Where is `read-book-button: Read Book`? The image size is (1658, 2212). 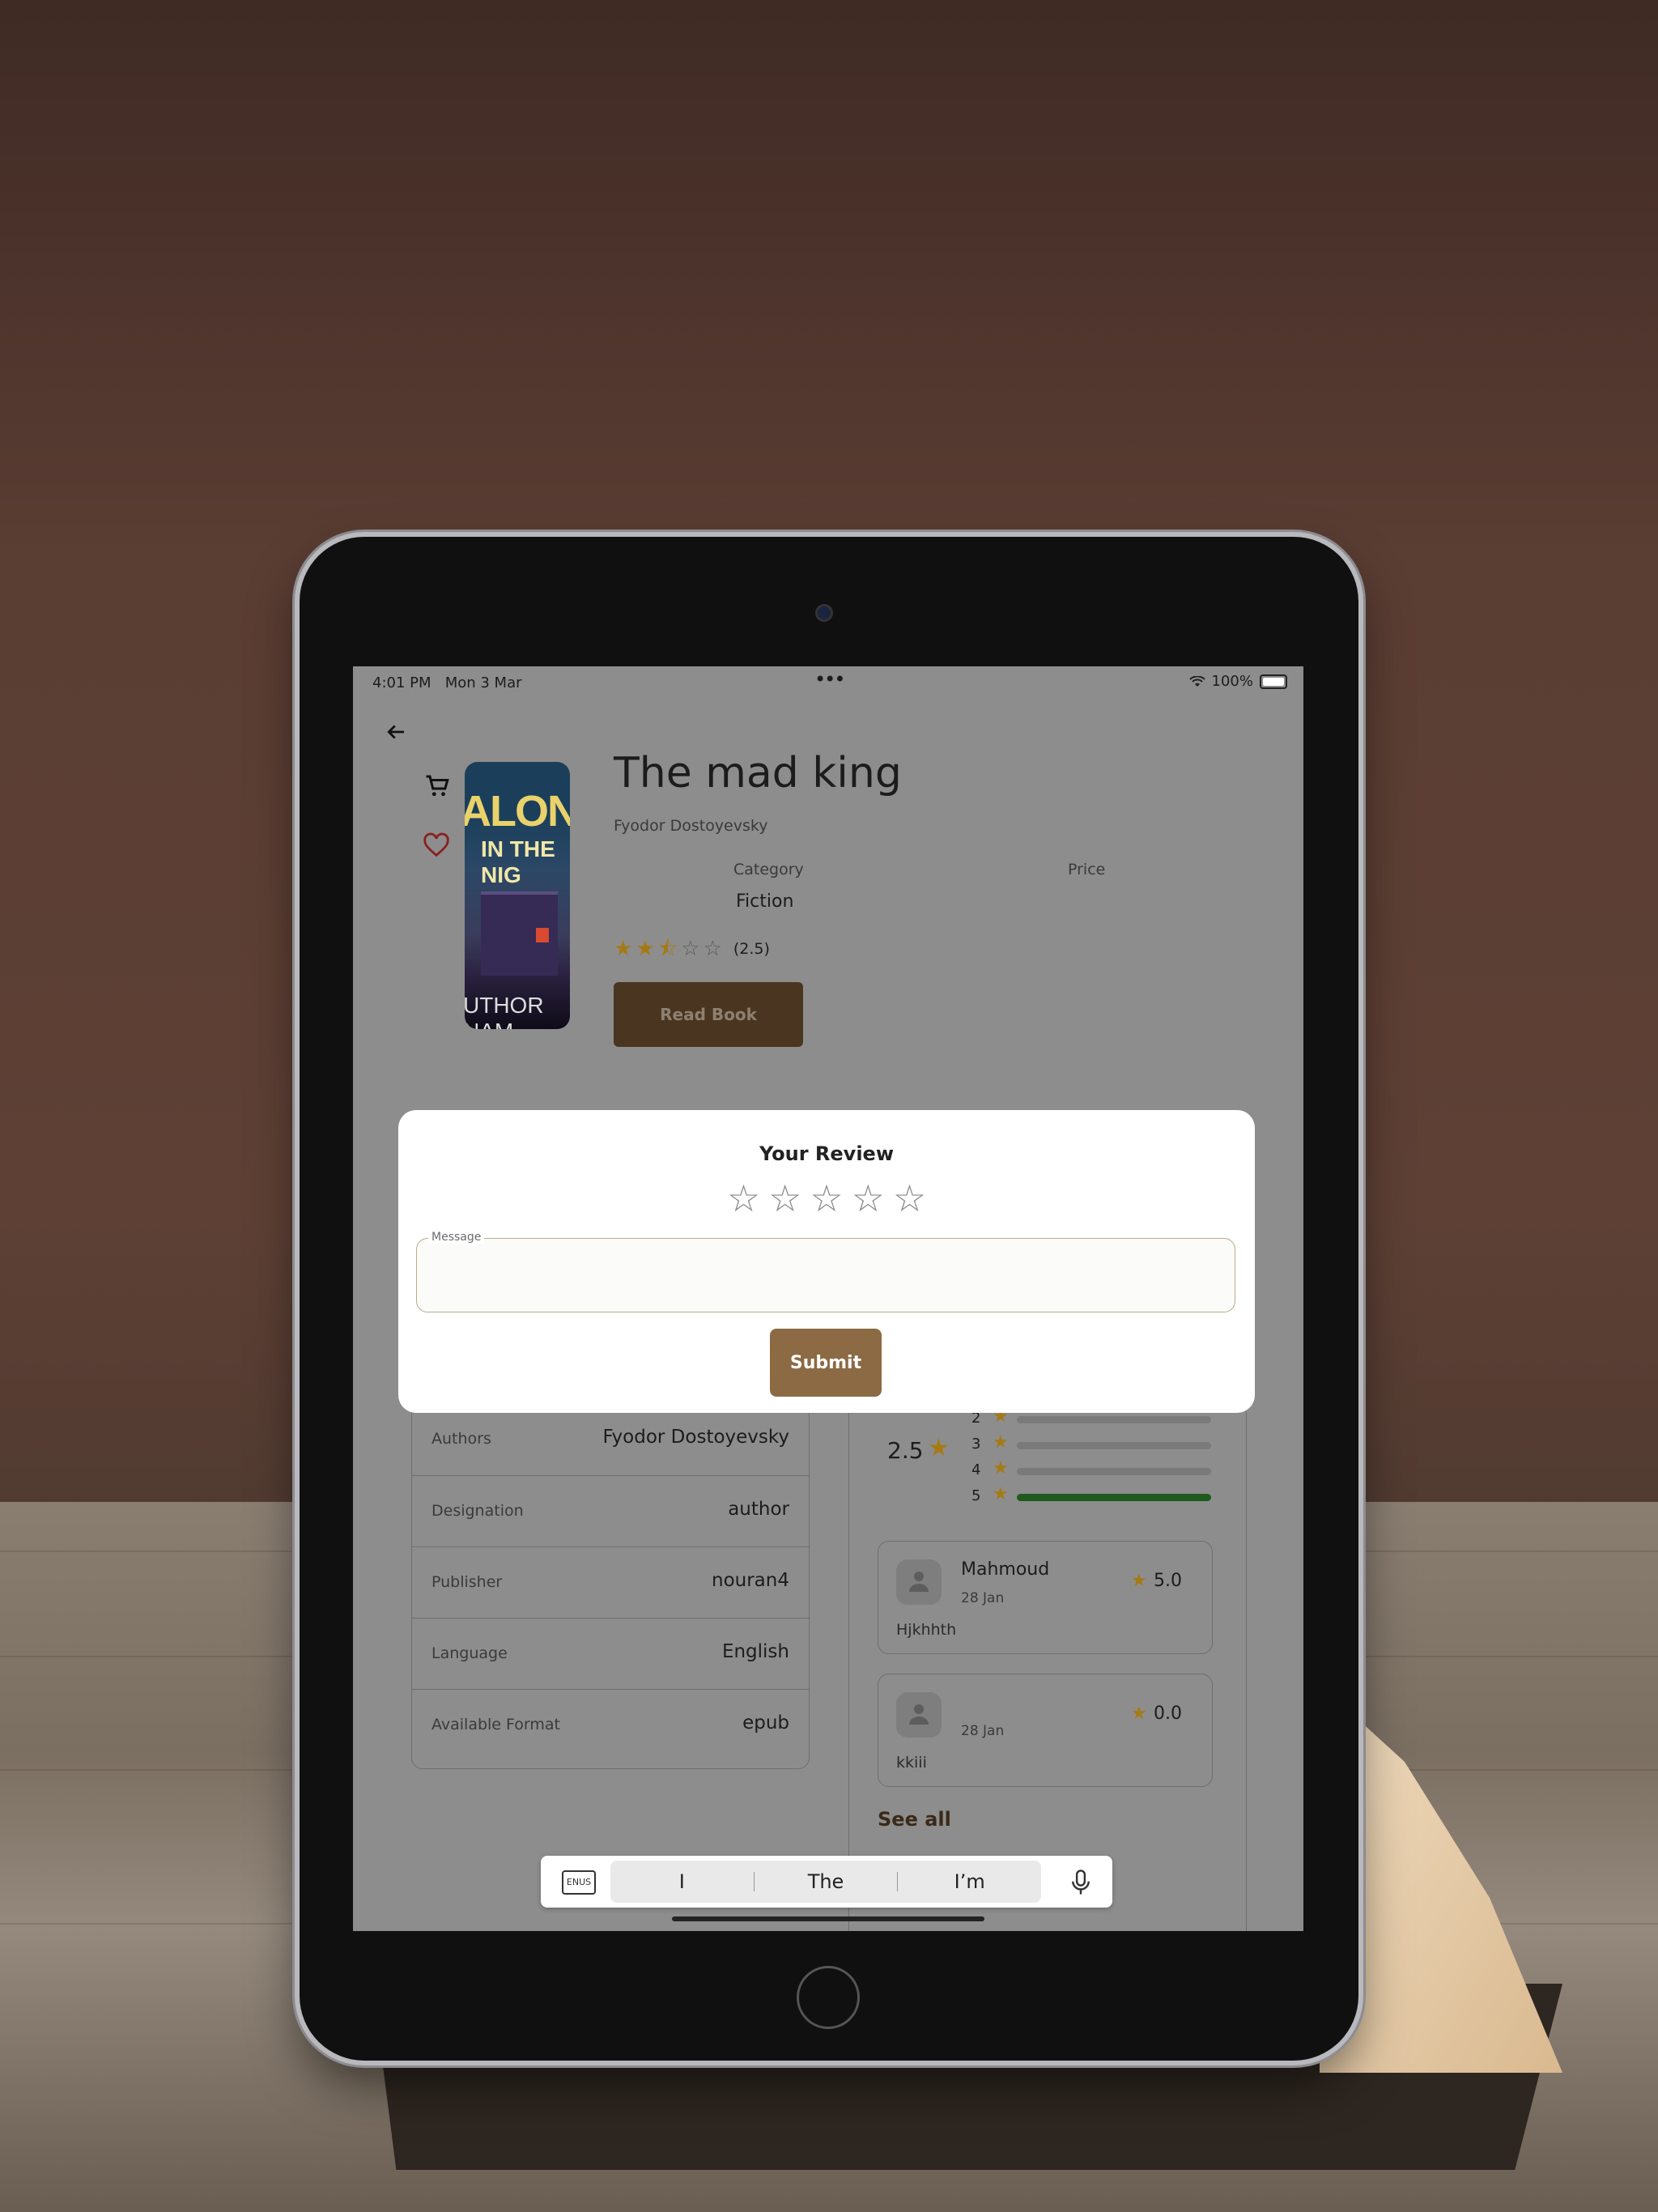
read-book-button: Read Book is located at coordinates (708, 1015).